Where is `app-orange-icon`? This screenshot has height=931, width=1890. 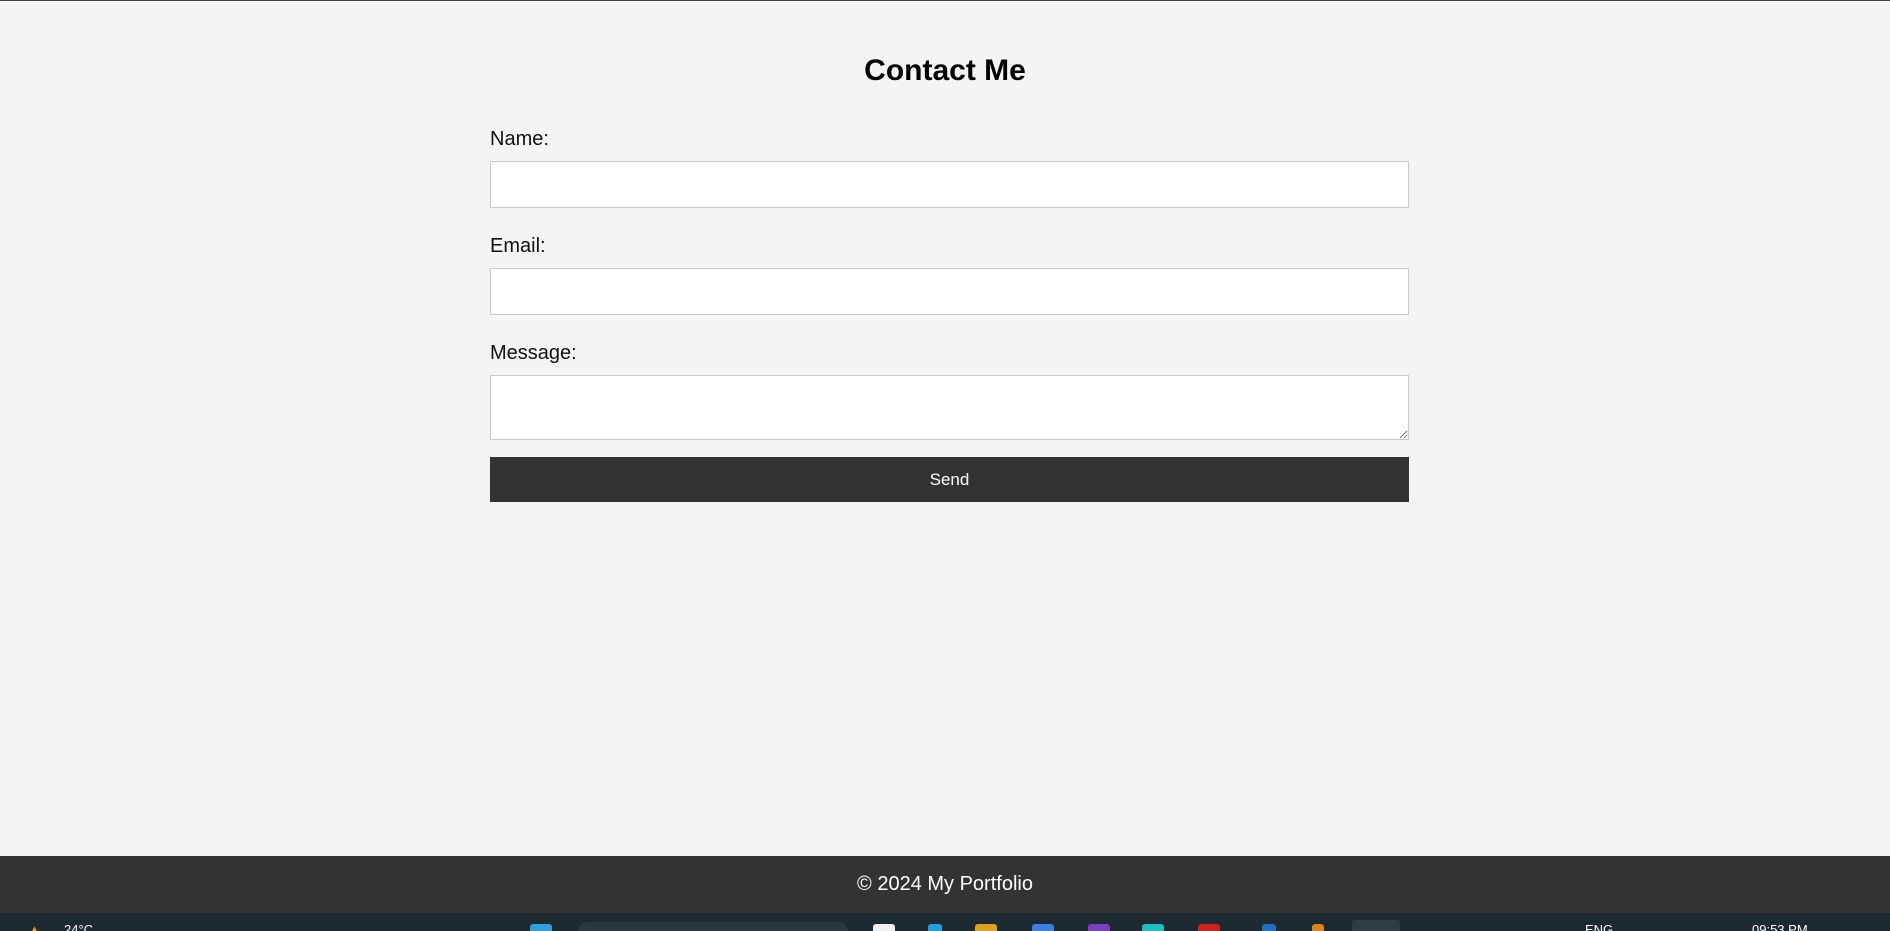 app-orange-icon is located at coordinates (1318, 927).